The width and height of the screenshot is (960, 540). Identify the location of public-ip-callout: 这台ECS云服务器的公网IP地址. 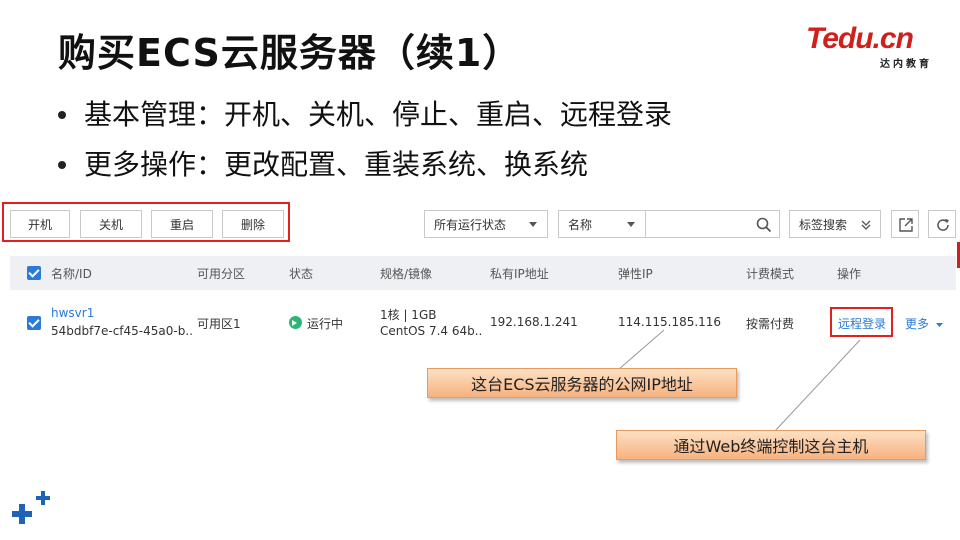
(582, 383).